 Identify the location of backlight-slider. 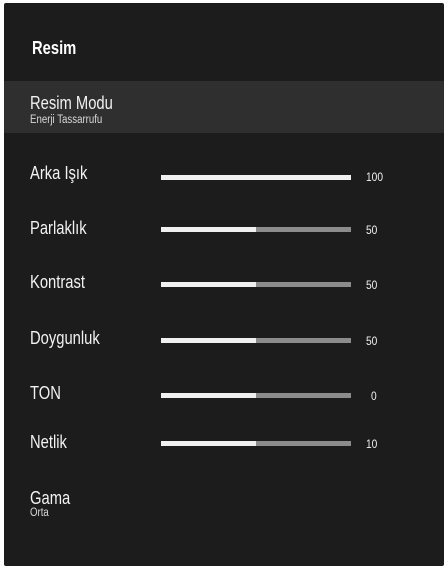
(256, 177).